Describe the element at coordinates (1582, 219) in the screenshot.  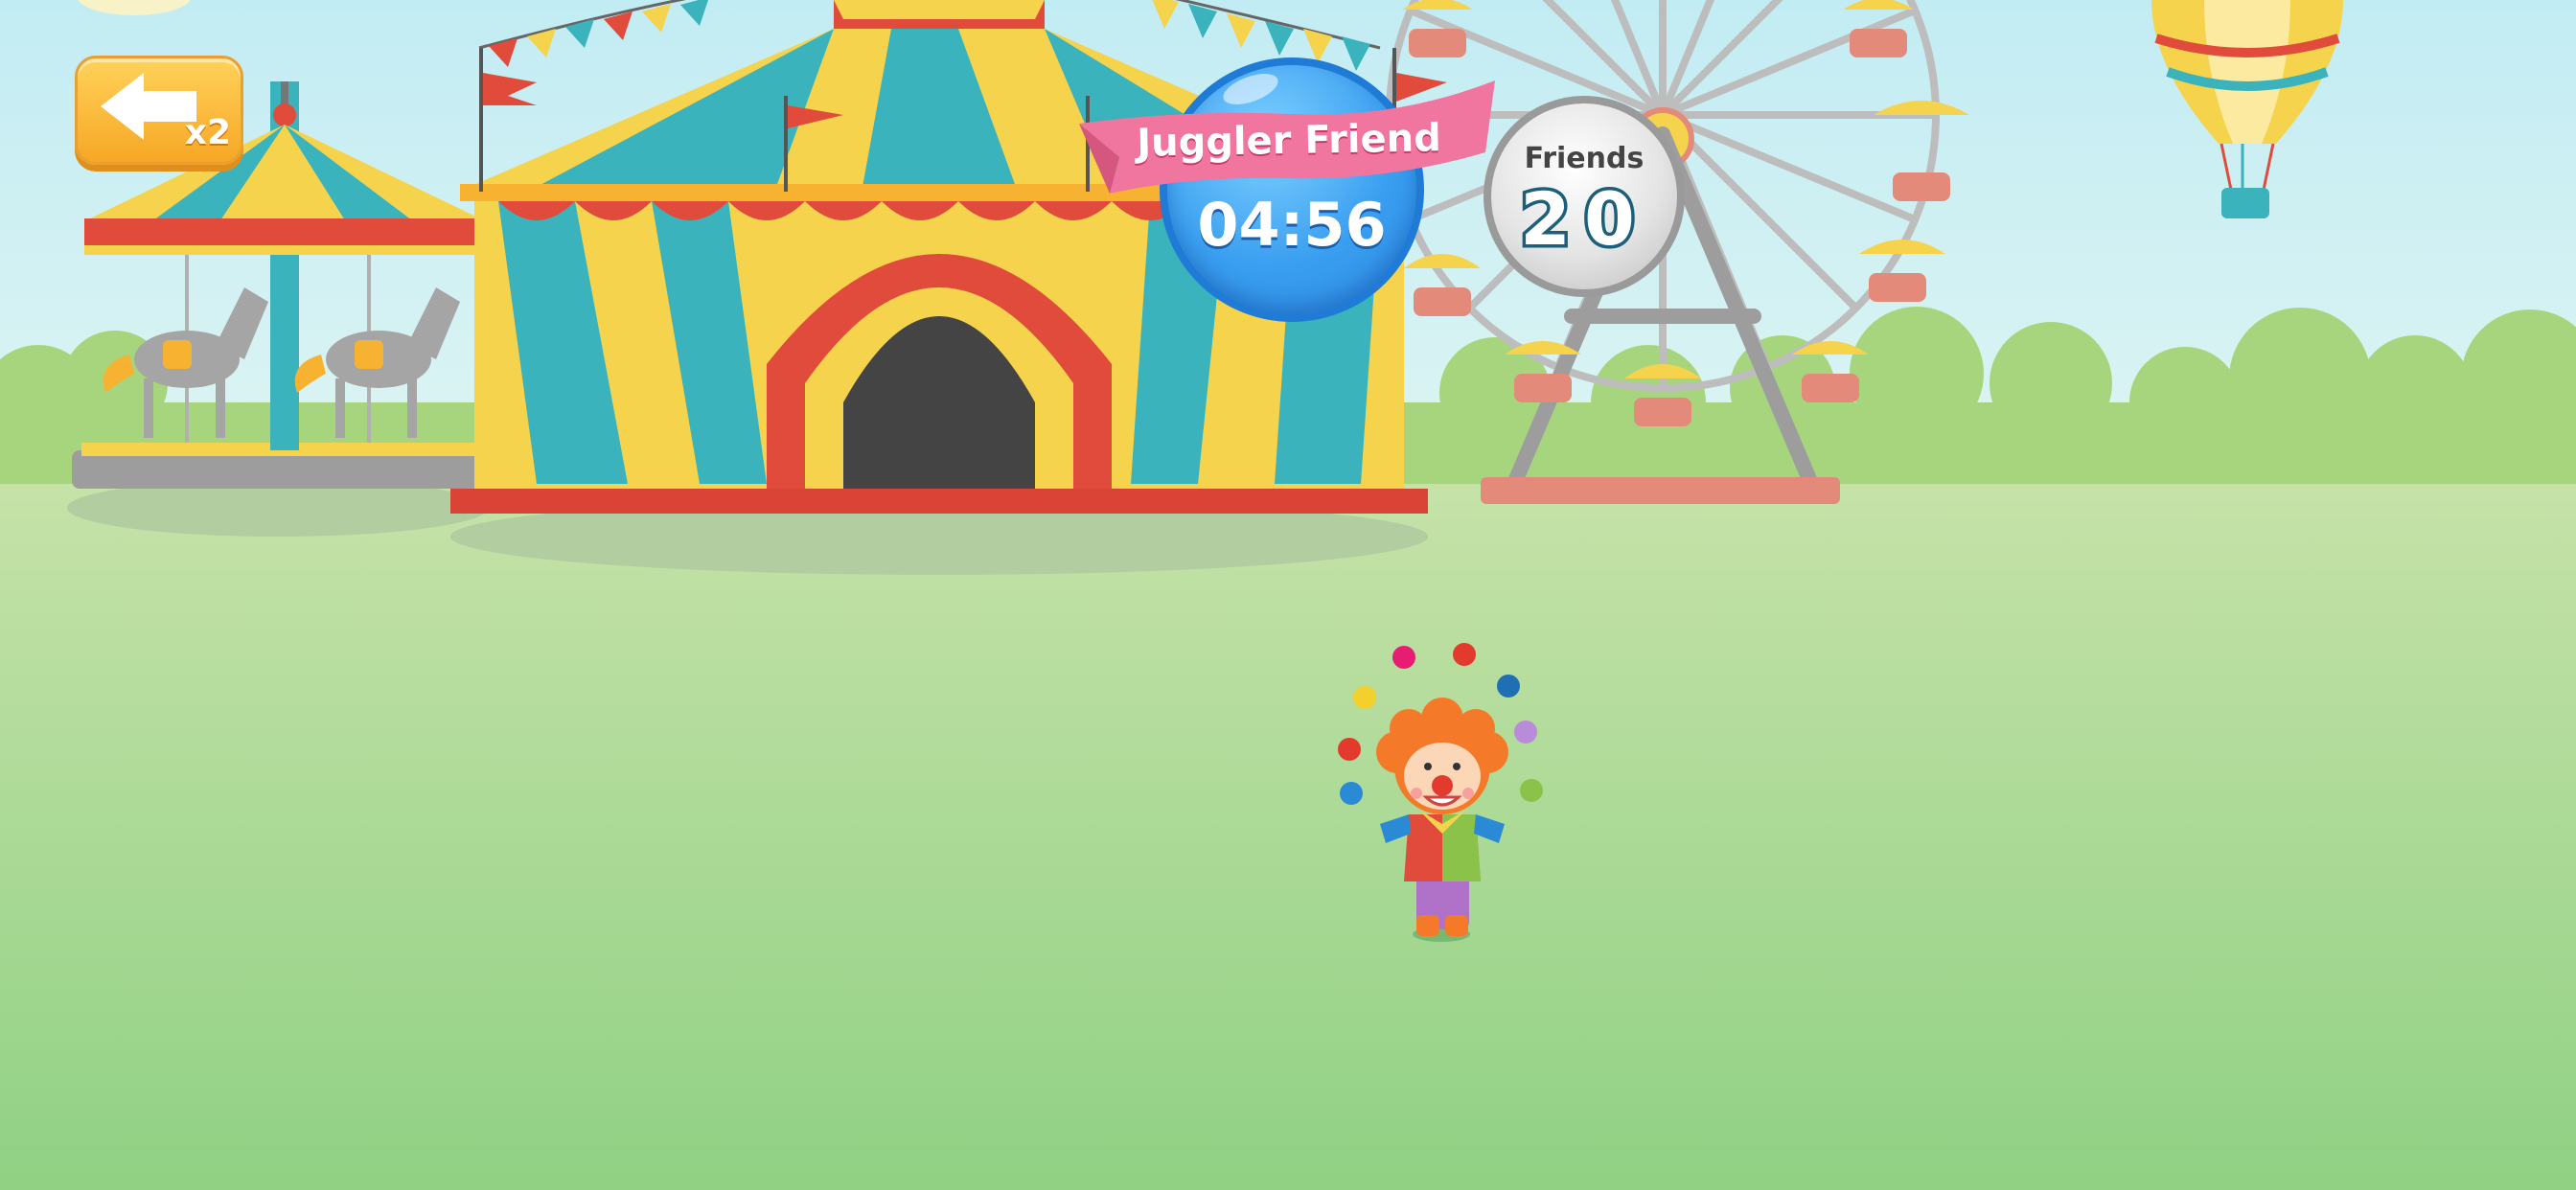
I see `friends-count: 20` at that location.